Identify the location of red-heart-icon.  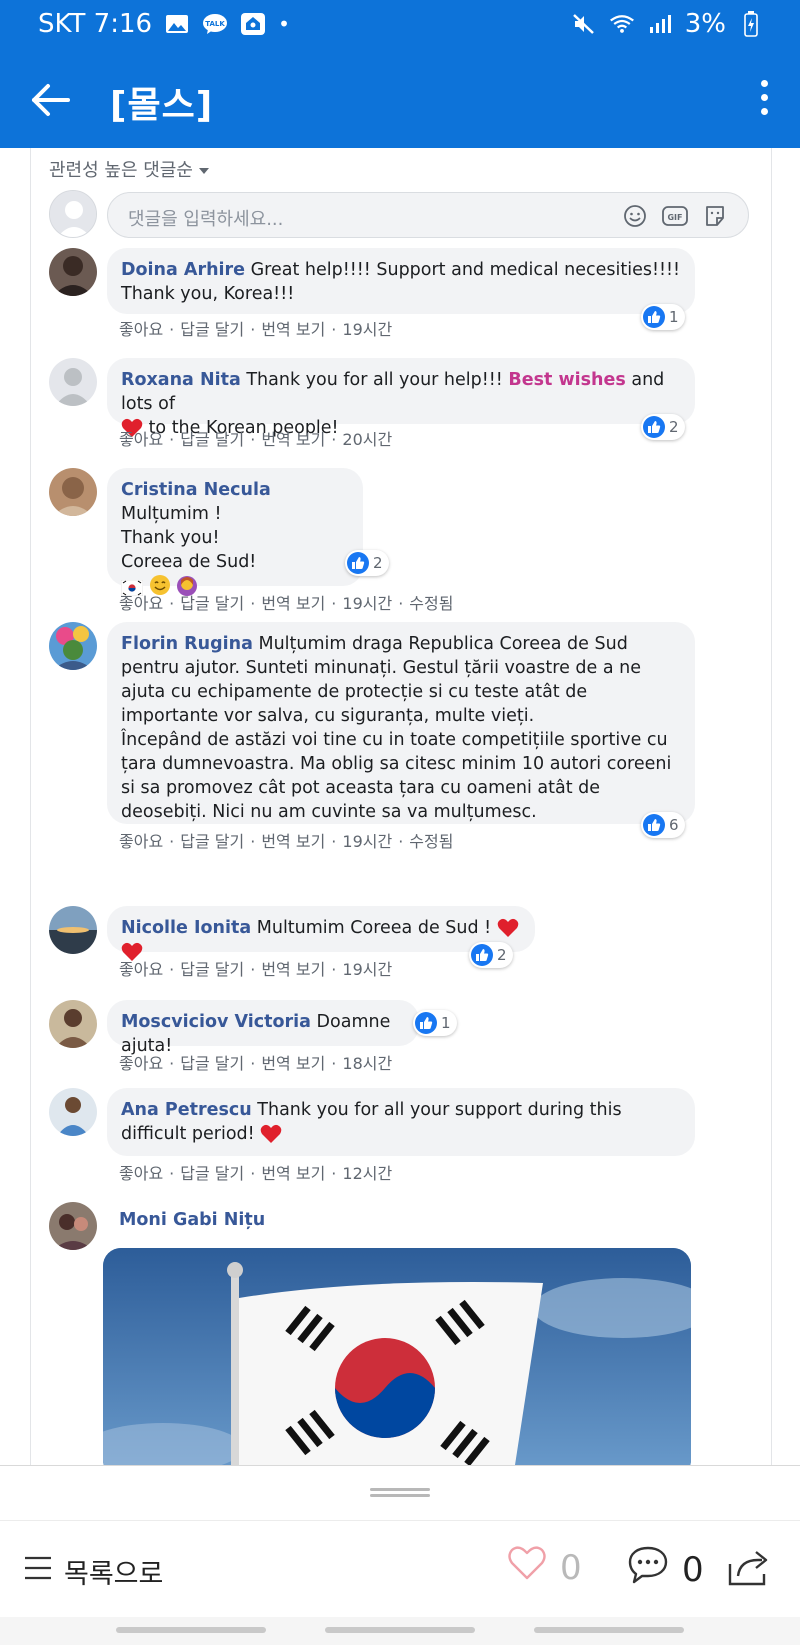
(508, 927).